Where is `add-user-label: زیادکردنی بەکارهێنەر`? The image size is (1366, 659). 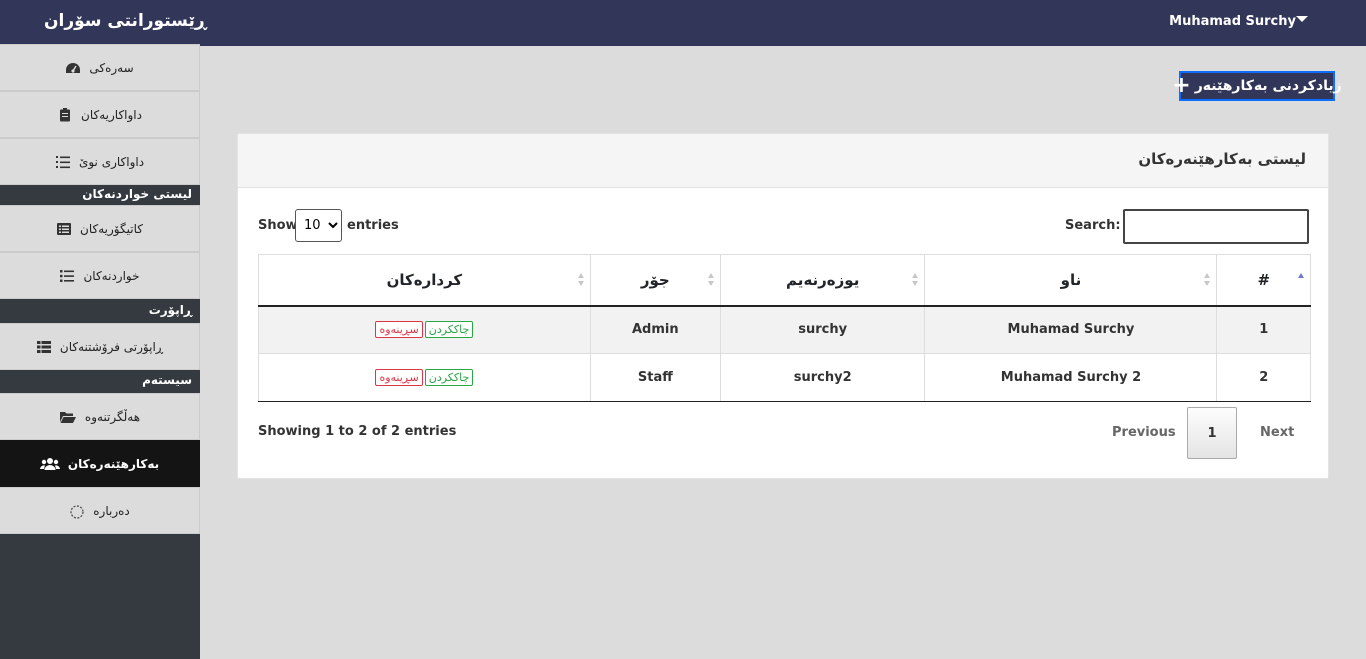
add-user-label: زیادکردنی بەکارهێنەر is located at coordinates (1268, 86).